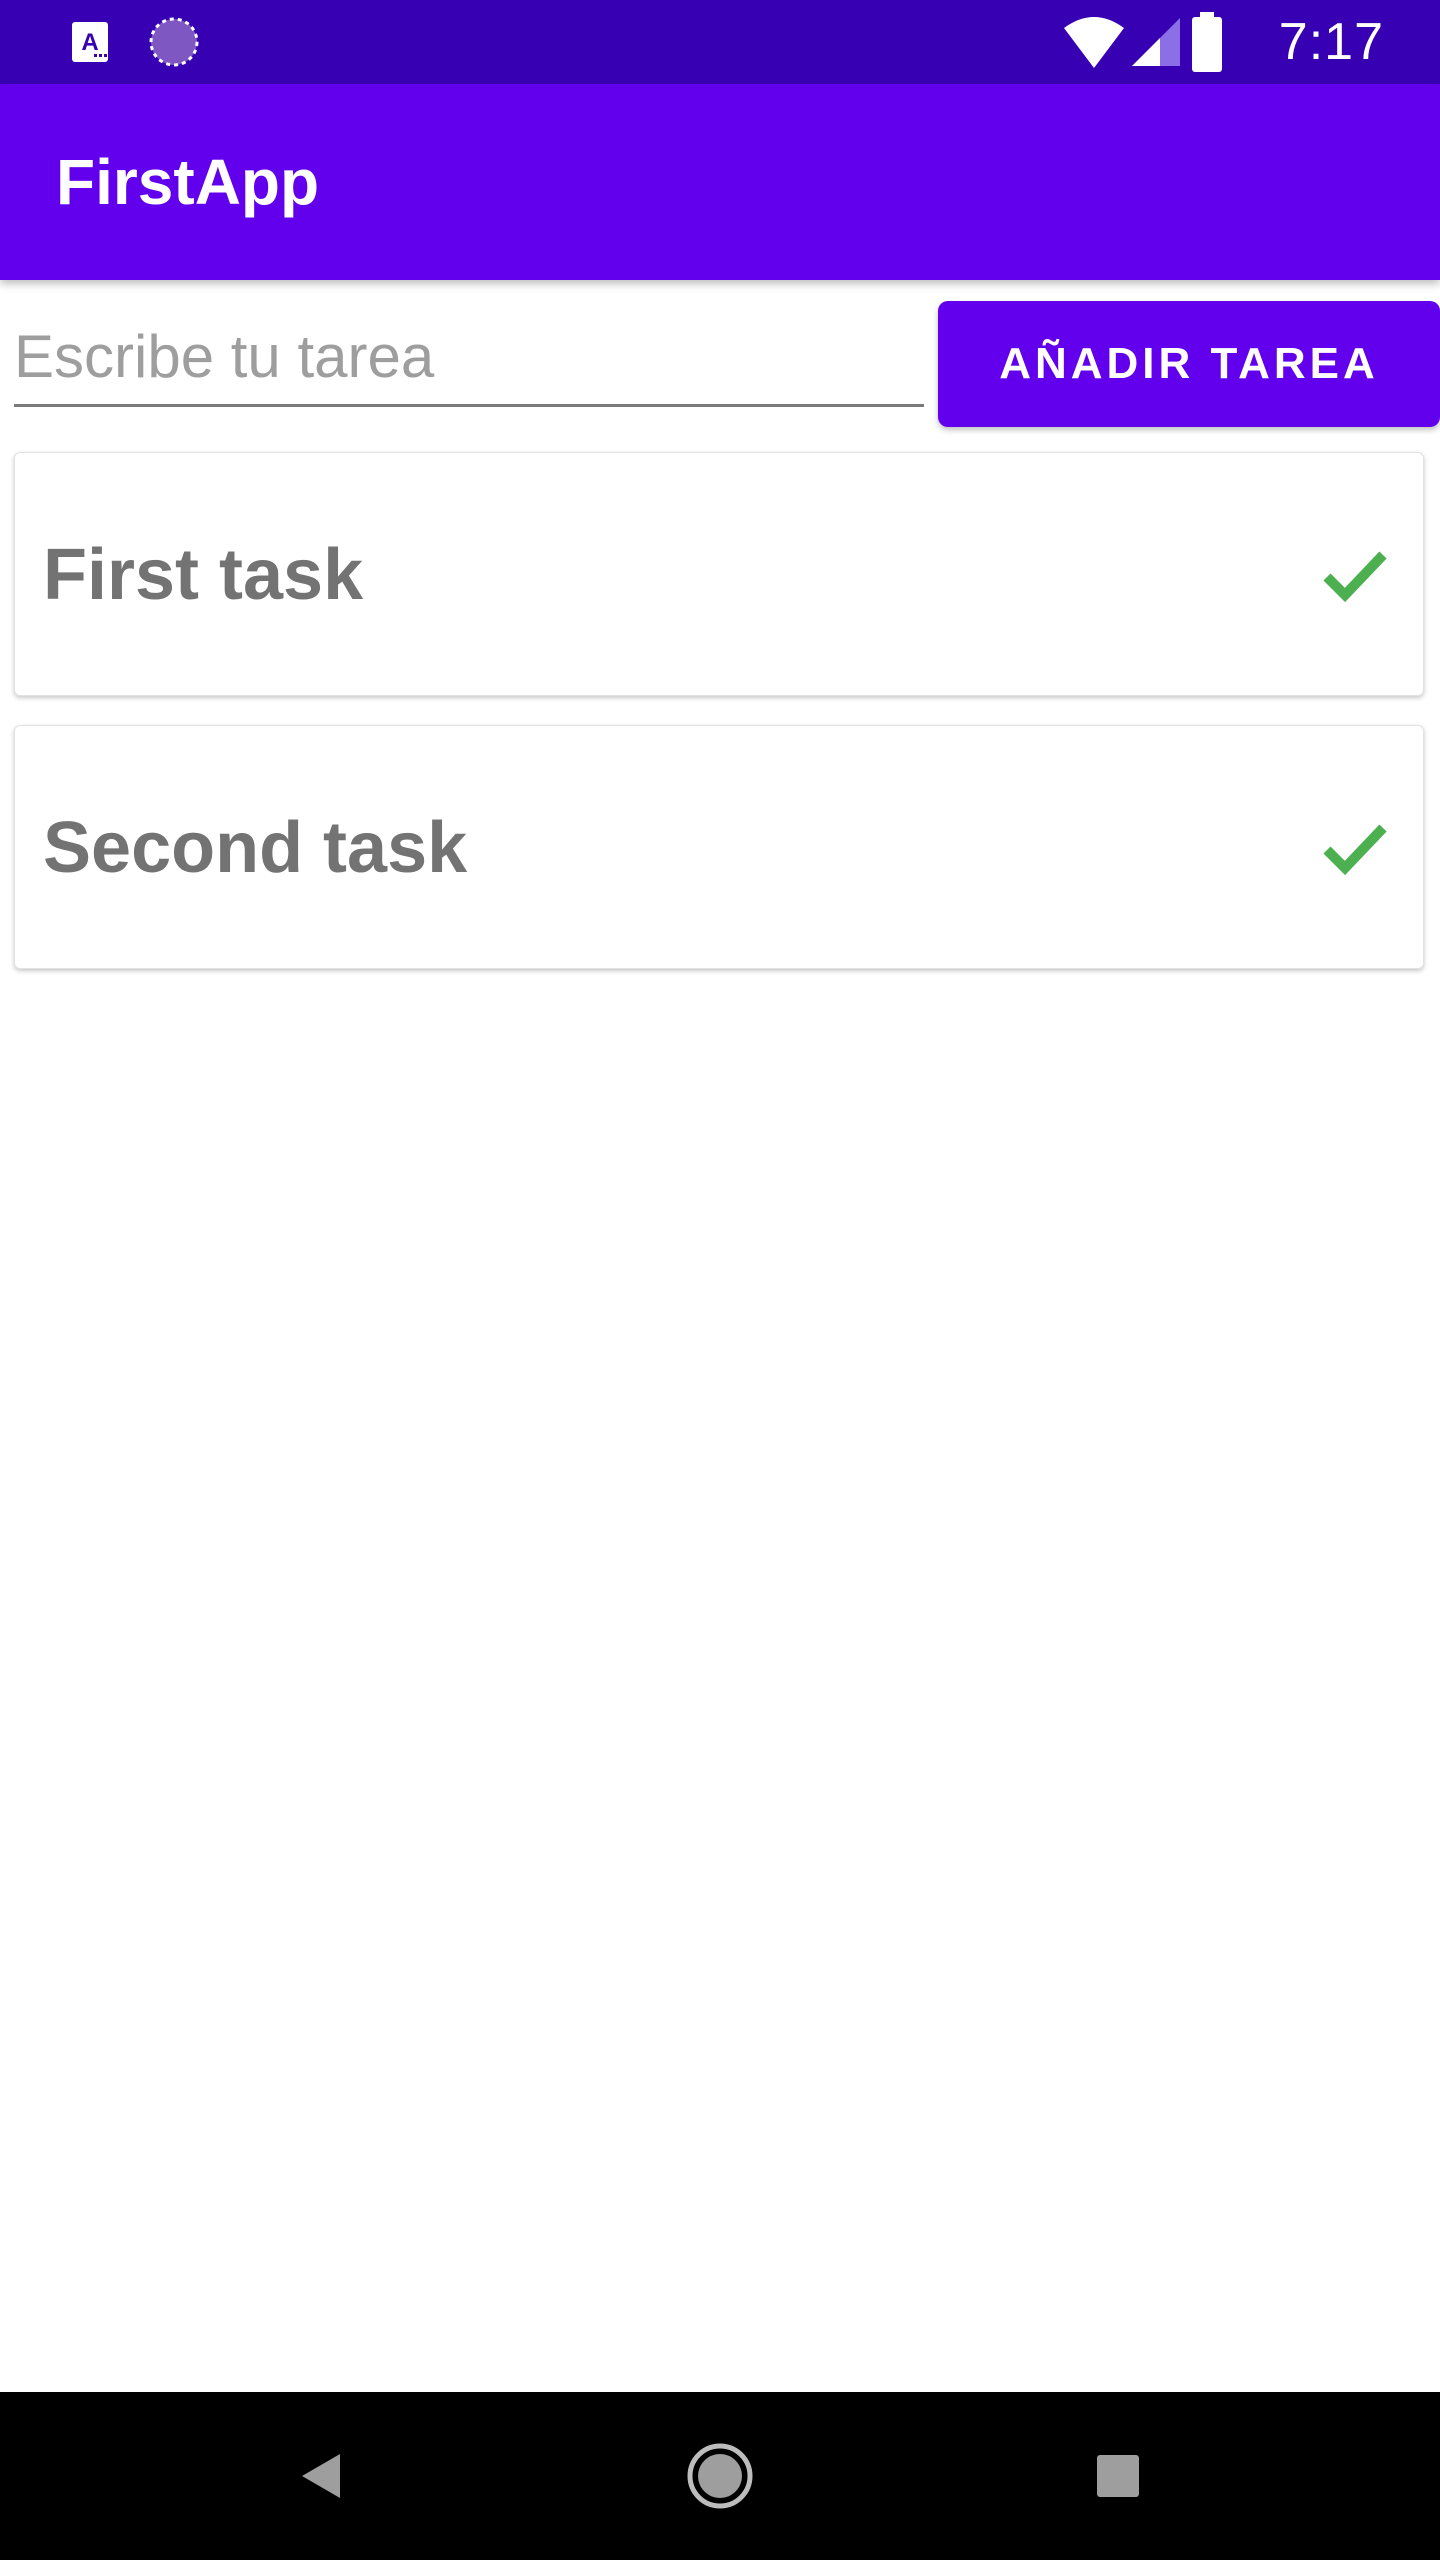 The width and height of the screenshot is (1440, 2560). I want to click on loading-icon, so click(174, 42).